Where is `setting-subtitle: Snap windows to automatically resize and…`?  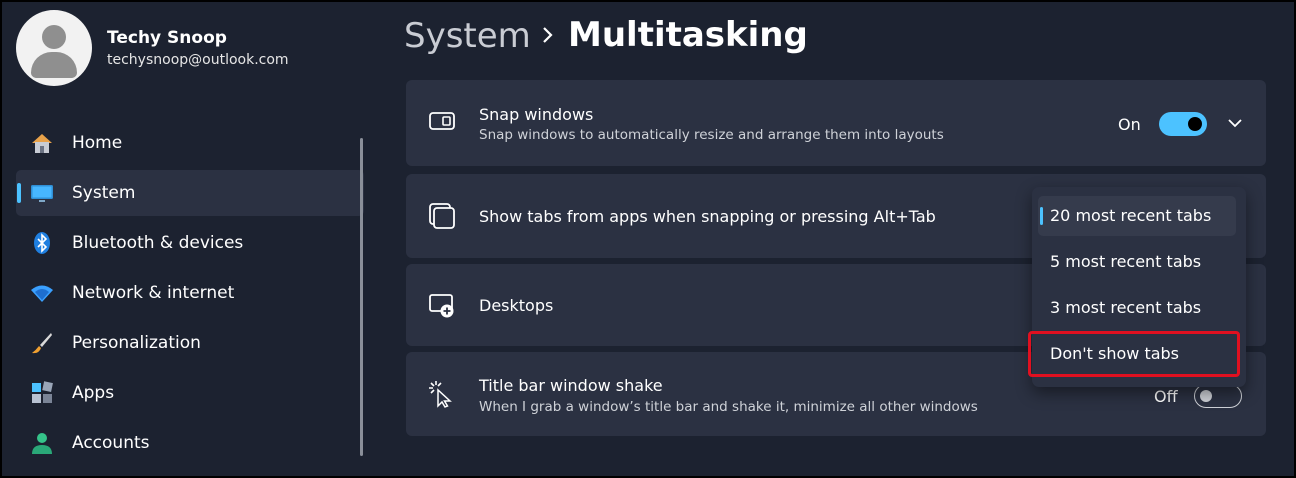 setting-subtitle: Snap windows to automatically resize and… is located at coordinates (711, 135).